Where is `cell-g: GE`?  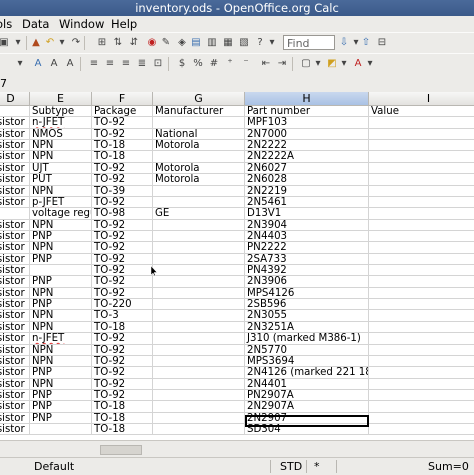
cell-g: GE is located at coordinates (199, 214).